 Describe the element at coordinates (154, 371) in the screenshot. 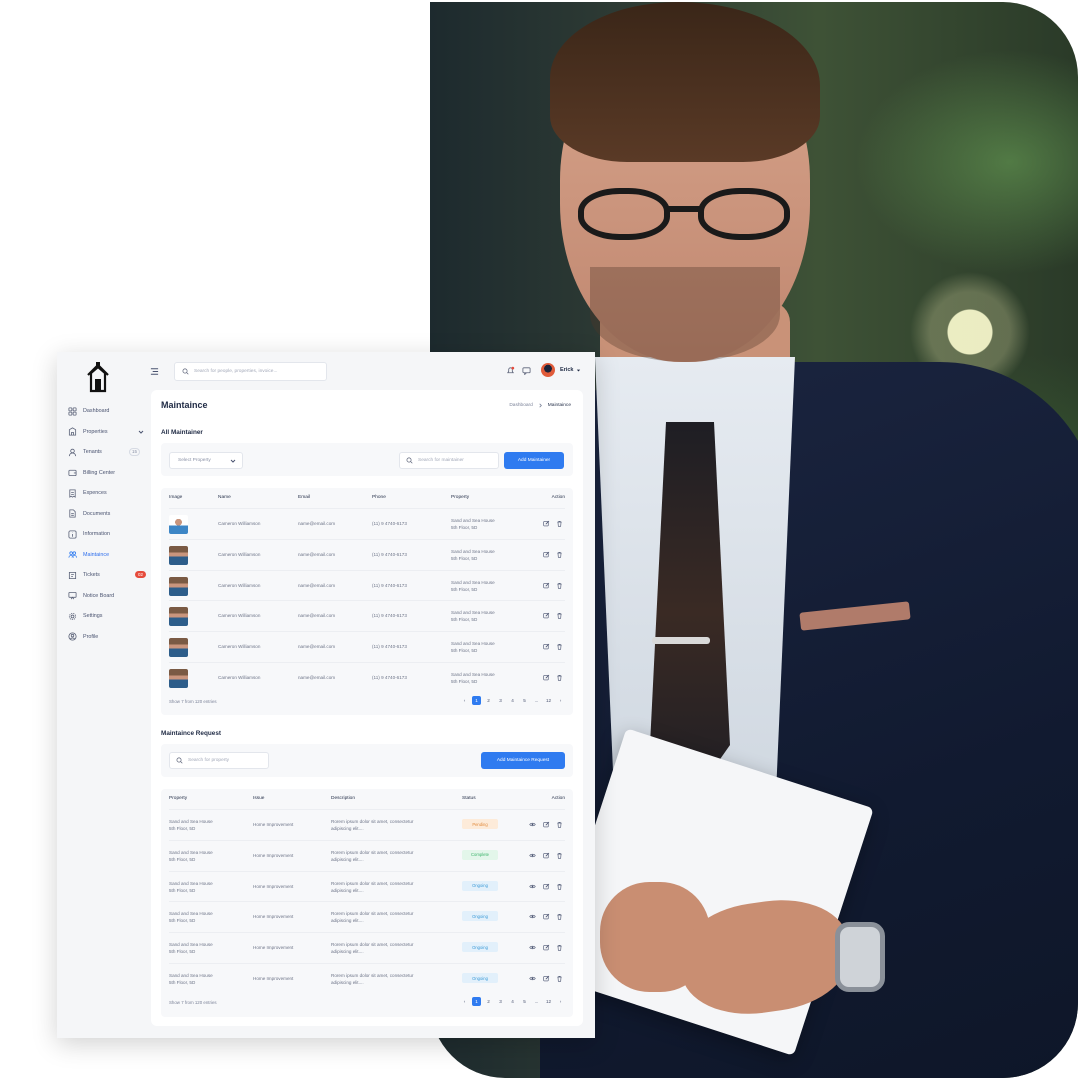

I see `menu-toggle-icon` at that location.